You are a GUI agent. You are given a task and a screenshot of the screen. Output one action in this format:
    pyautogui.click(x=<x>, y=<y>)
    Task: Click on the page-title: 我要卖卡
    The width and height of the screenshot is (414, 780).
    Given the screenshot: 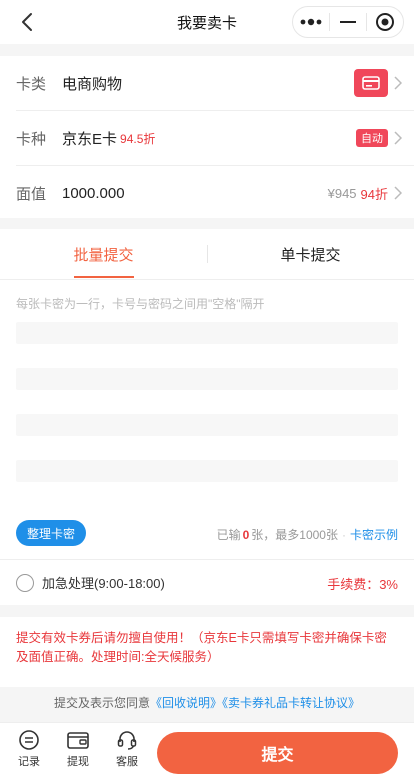 What is the action you would take?
    pyautogui.click(x=206, y=23)
    